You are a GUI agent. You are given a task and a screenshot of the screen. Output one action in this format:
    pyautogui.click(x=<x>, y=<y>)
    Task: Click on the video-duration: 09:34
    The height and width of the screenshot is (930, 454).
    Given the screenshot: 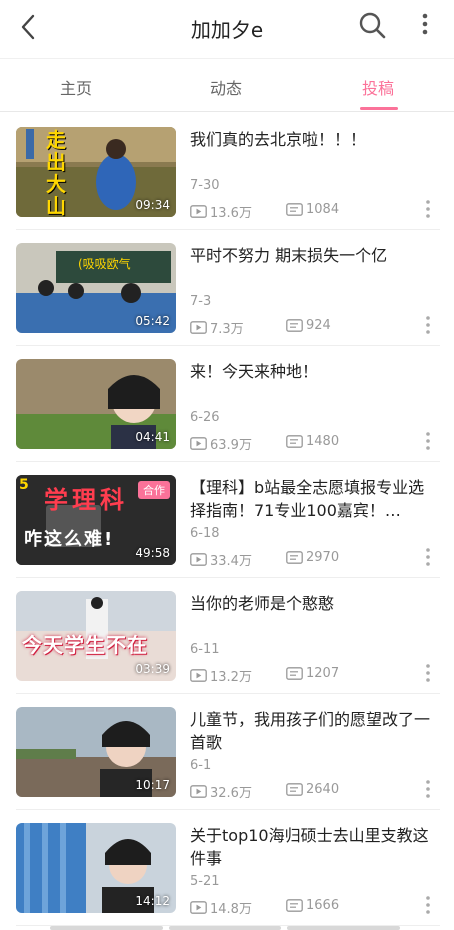 What is the action you would take?
    pyautogui.click(x=152, y=205)
    